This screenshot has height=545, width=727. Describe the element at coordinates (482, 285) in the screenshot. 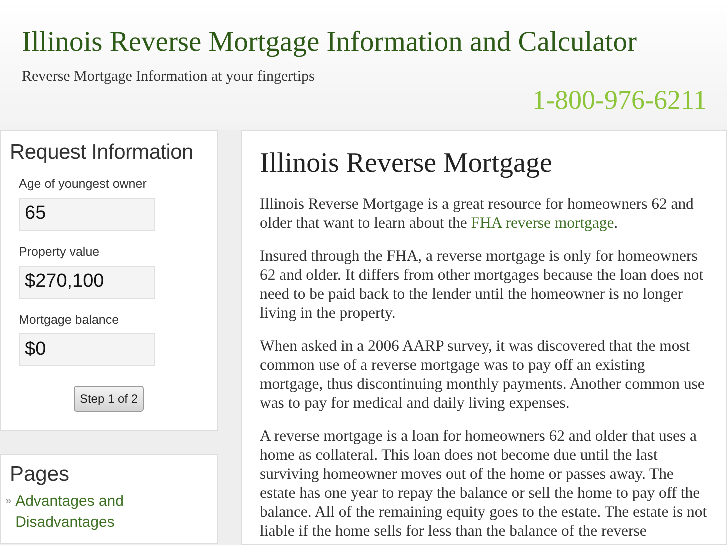

I see `paragraph: Insured through the FHA, a reverse mortgage is only for homeowners 62 and older. It differs from other mortgages because the loan does not need to be paid back to the lender until the homeowner is no longer living in the property.` at that location.